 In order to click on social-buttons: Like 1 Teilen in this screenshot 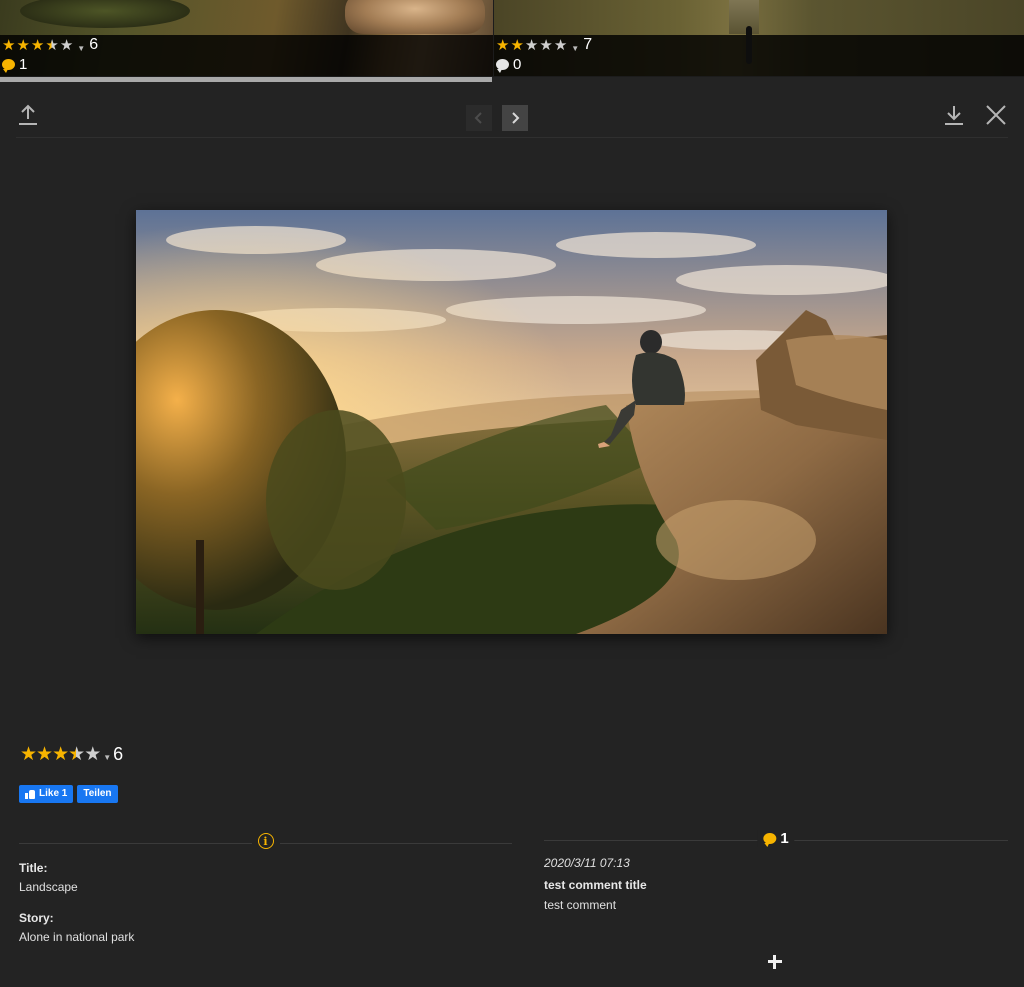, I will do `click(68, 794)`.